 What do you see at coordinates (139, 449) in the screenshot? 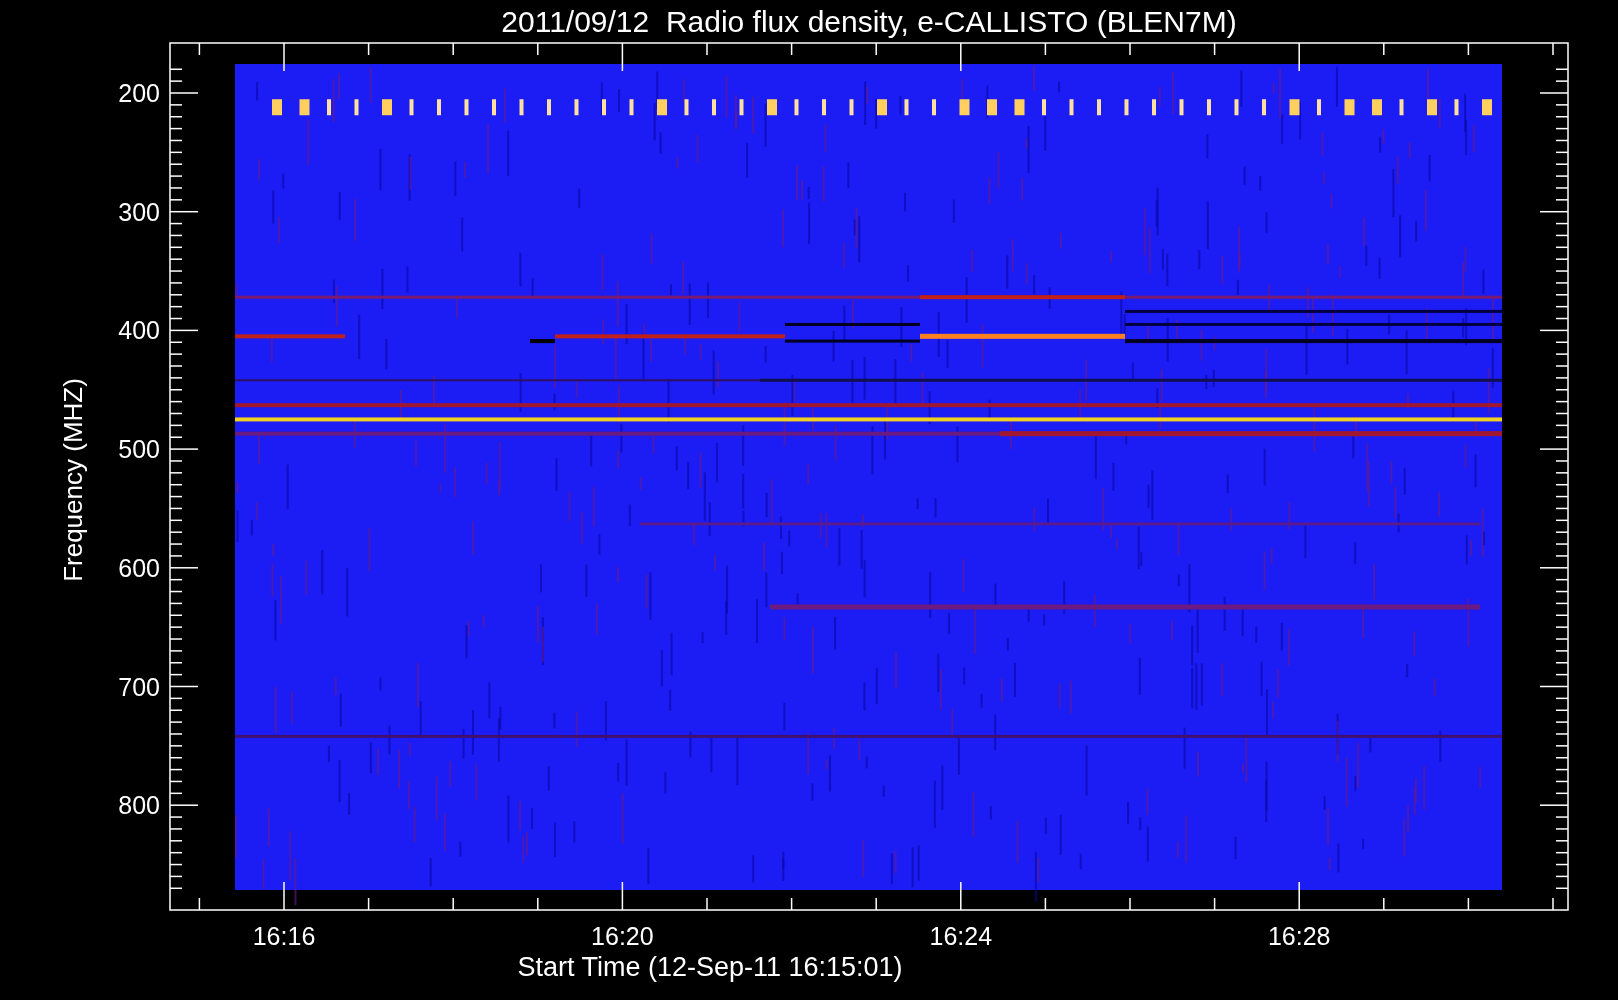
I see `axis-tick-label: 500` at bounding box center [139, 449].